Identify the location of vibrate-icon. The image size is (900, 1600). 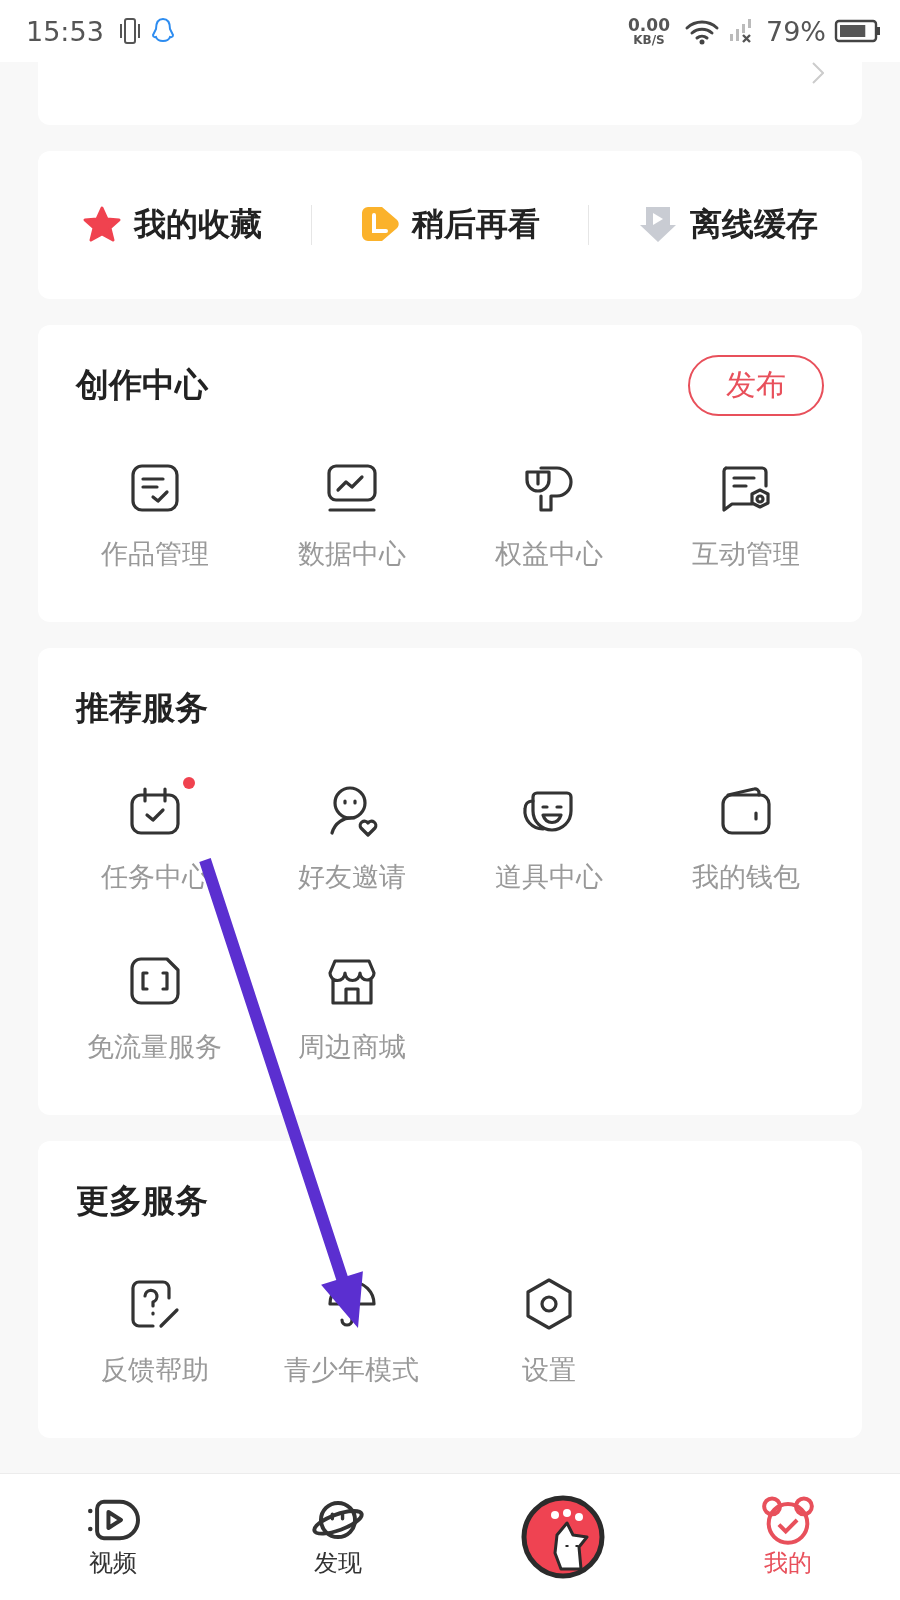
(129, 31).